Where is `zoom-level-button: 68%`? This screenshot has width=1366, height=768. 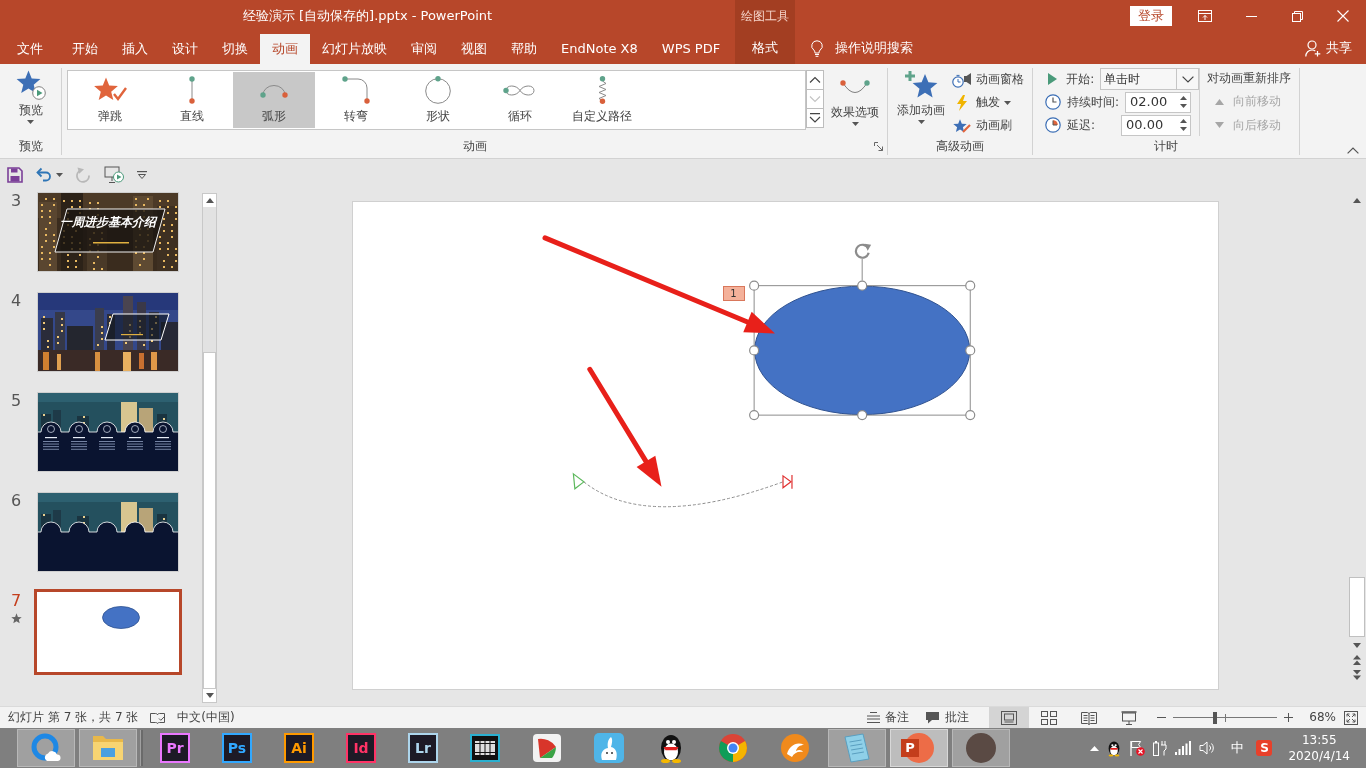
zoom-level-button: 68% is located at coordinates (1322, 717).